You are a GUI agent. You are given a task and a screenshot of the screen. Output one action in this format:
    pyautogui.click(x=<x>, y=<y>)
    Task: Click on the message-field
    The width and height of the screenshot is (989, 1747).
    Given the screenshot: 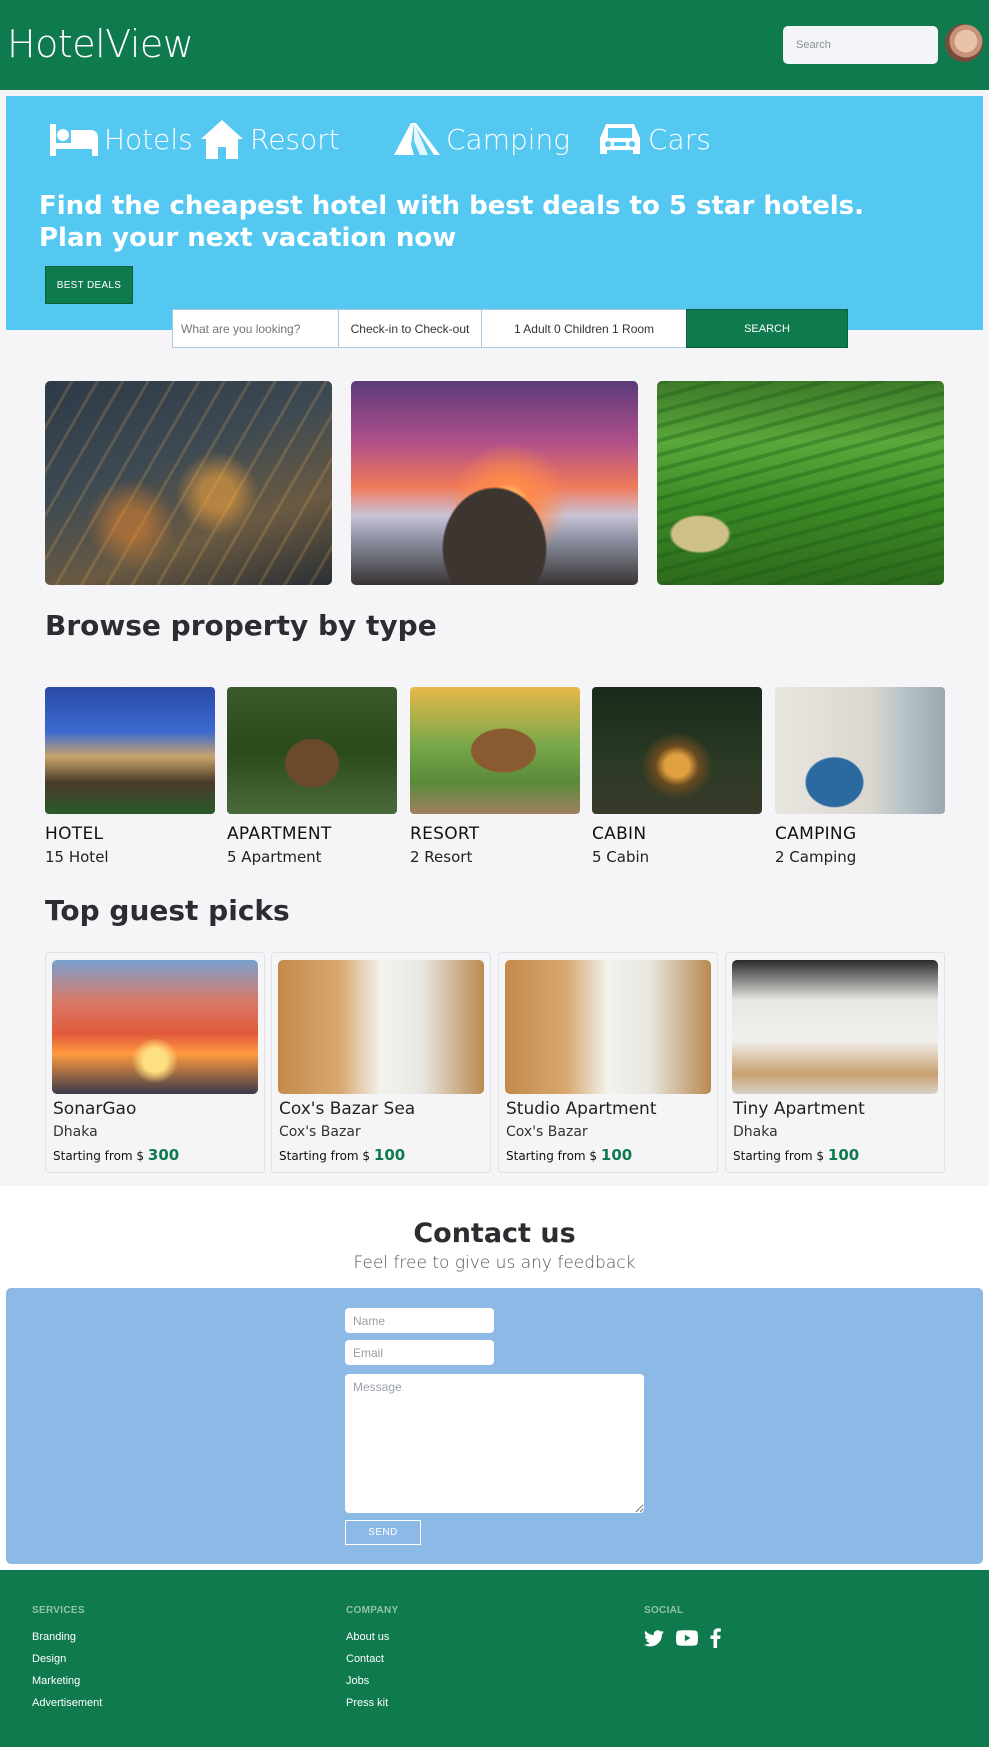 What is the action you would take?
    pyautogui.click(x=494, y=1443)
    